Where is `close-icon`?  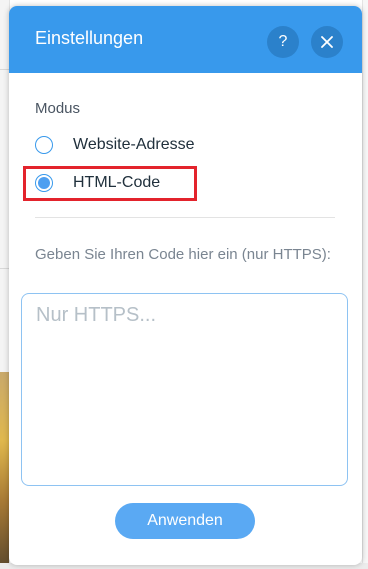 close-icon is located at coordinates (327, 42).